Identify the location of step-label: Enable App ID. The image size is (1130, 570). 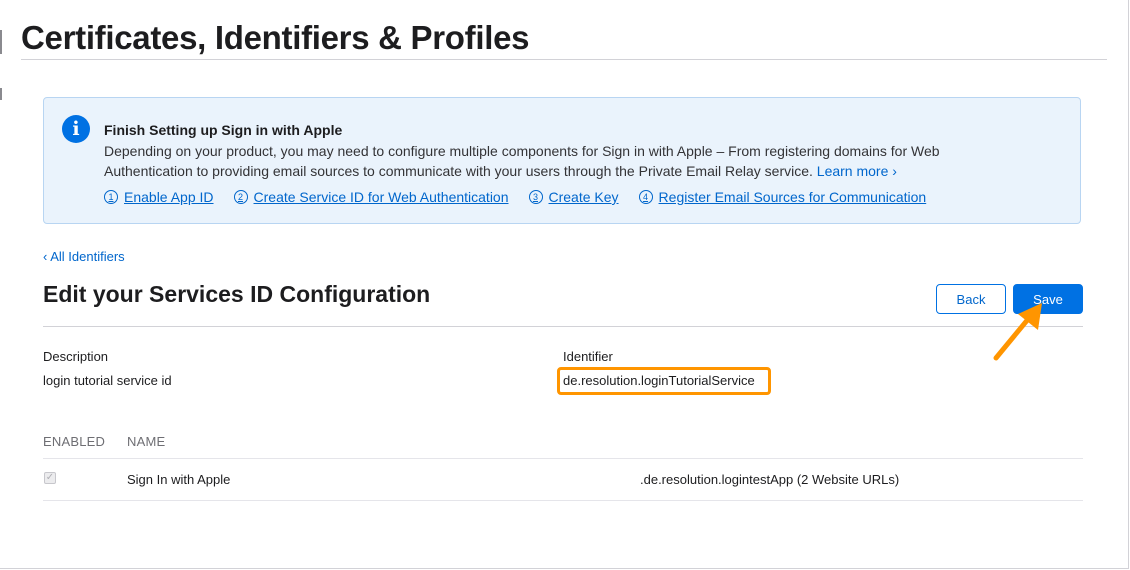
(169, 197).